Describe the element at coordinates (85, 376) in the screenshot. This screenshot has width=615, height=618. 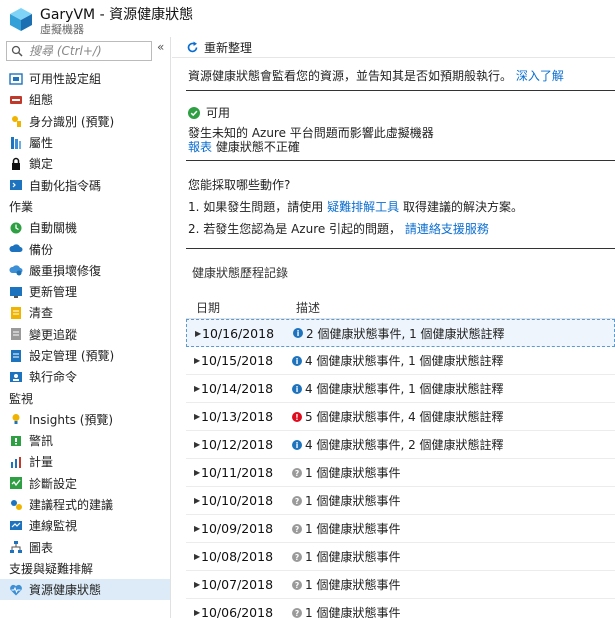
I see `sidebar-item: 執行命令` at that location.